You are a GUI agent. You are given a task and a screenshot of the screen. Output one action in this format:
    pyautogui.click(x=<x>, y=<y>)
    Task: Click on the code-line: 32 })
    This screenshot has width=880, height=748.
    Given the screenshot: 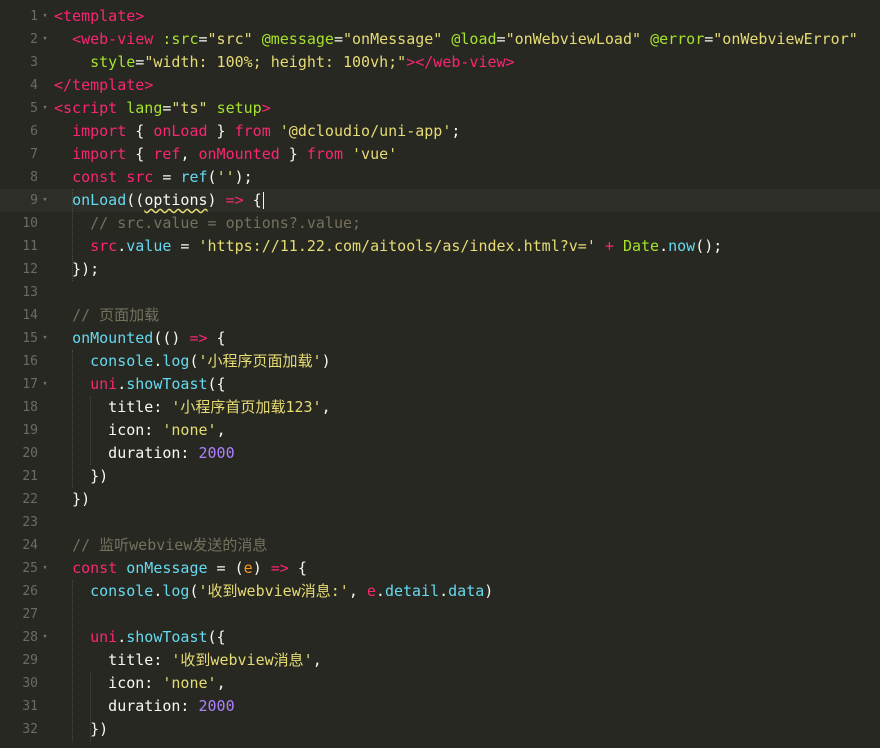 What is the action you would take?
    pyautogui.click(x=440, y=729)
    